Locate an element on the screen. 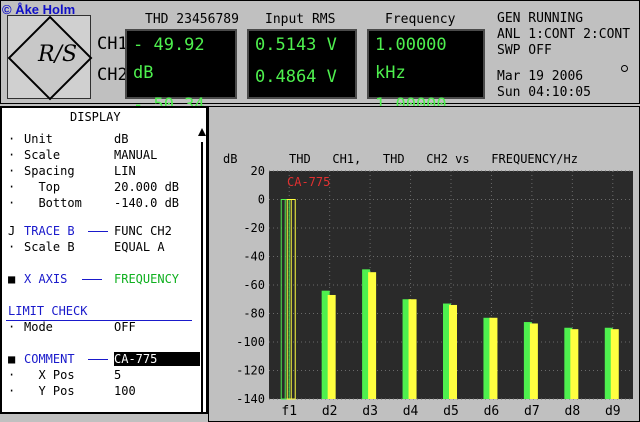  panel-row-trace-b: J TRACE B FUNC CH2 is located at coordinates (102, 232).